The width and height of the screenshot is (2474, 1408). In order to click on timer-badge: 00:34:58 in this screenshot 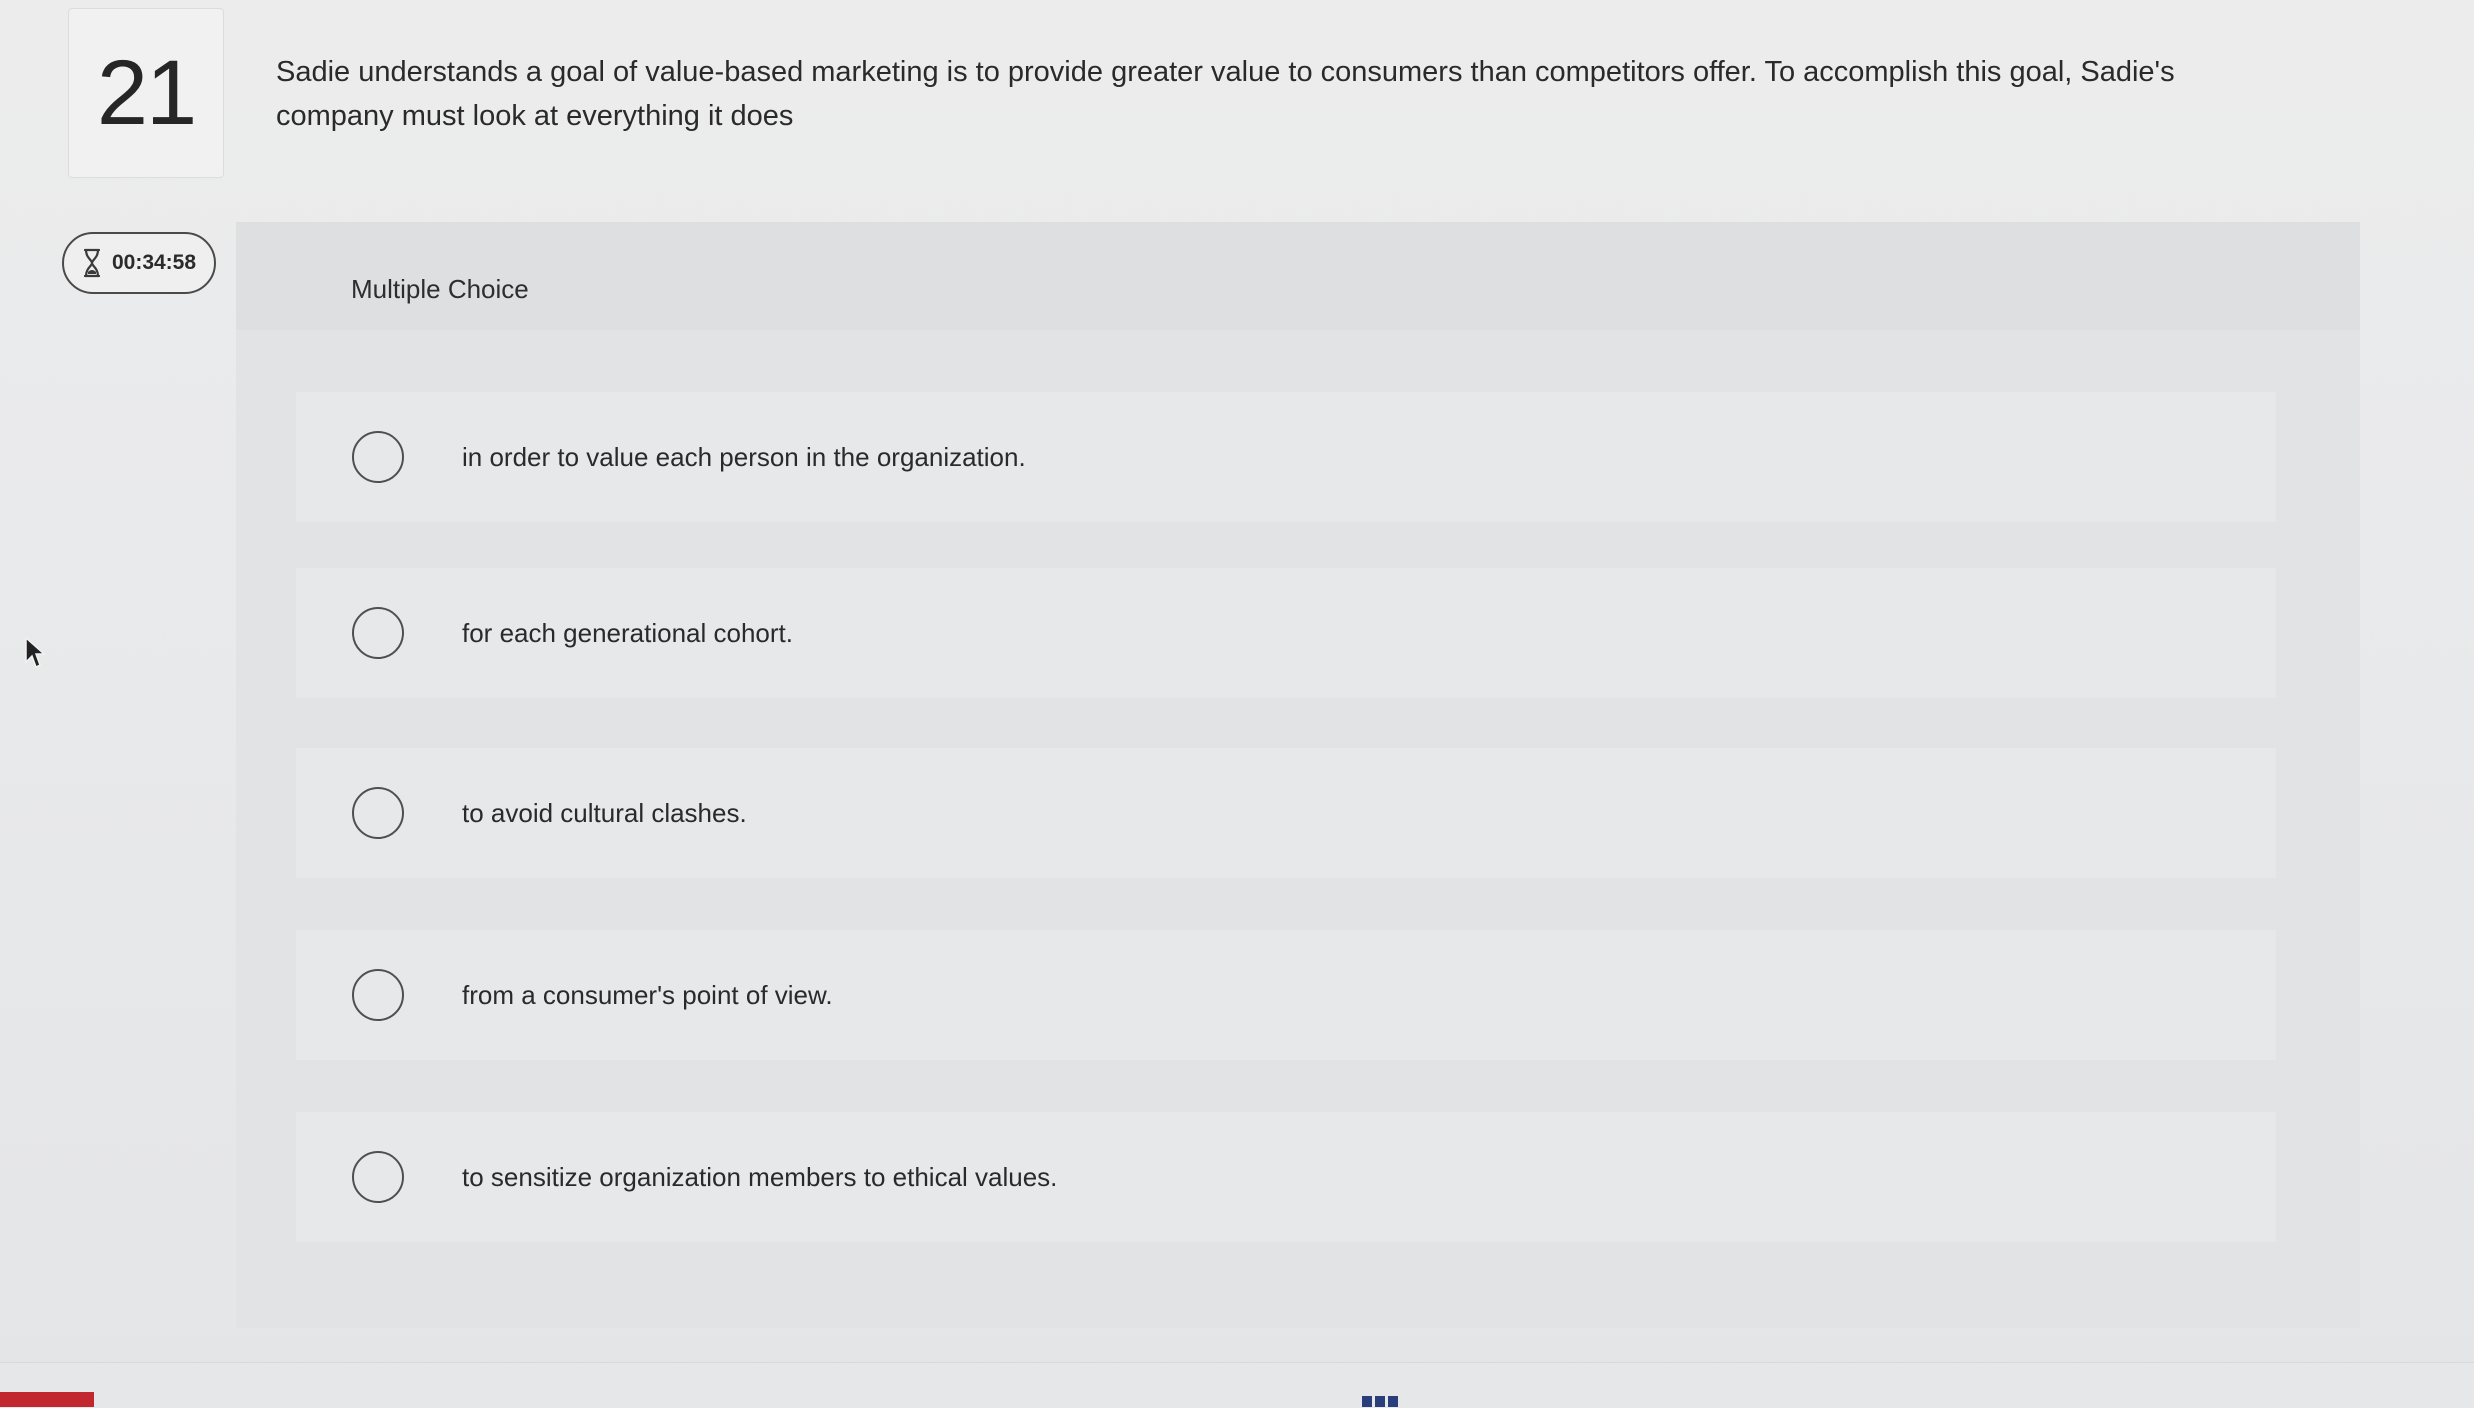, I will do `click(139, 263)`.